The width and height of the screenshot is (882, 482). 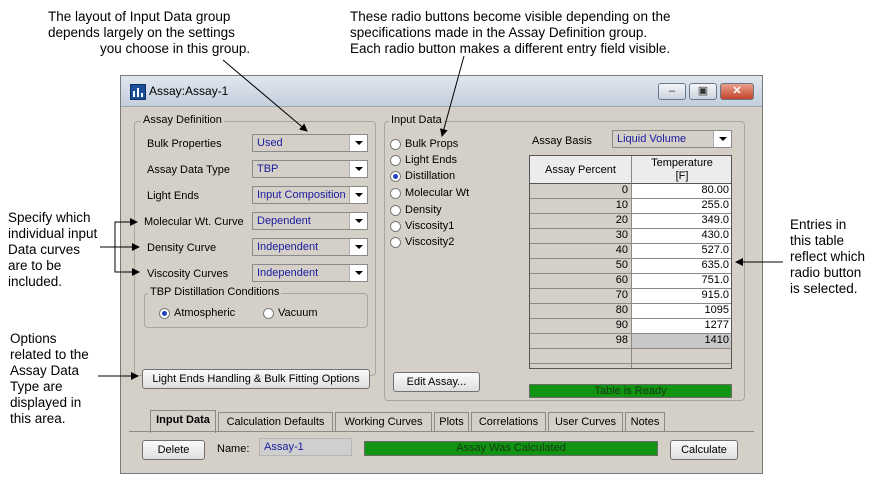 What do you see at coordinates (265, 95) in the screenshot?
I see `arrow-to-assay-definition` at bounding box center [265, 95].